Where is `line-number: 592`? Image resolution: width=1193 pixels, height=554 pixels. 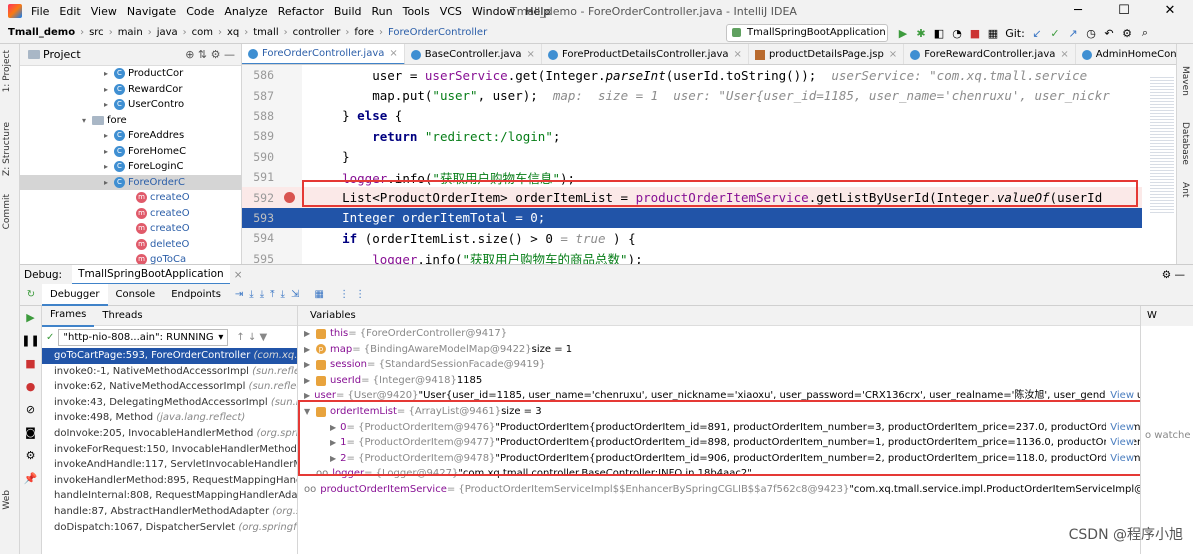
line-number: 592 is located at coordinates (258, 198).